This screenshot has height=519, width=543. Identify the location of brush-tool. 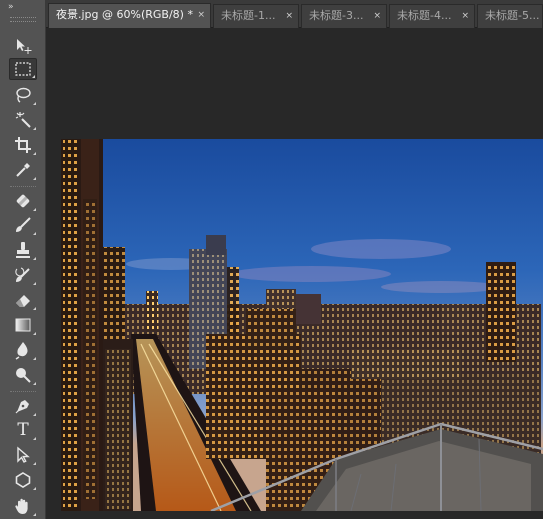
(23, 225).